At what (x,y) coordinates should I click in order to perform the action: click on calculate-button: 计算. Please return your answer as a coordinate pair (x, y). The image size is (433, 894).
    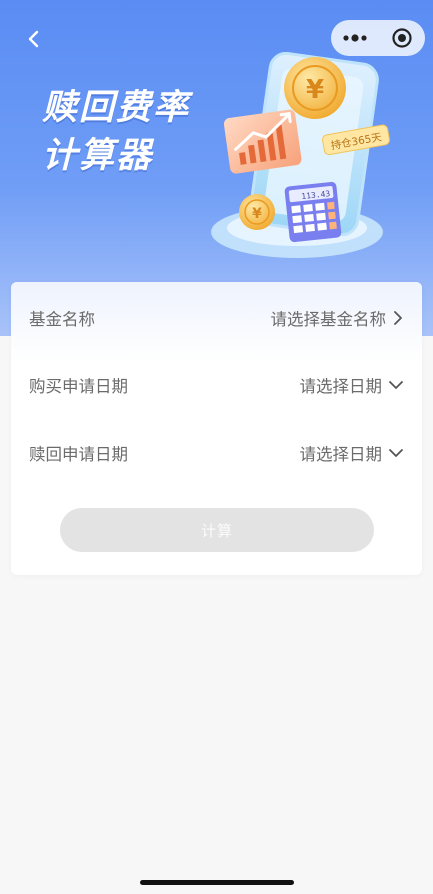
    Looking at the image, I should click on (217, 530).